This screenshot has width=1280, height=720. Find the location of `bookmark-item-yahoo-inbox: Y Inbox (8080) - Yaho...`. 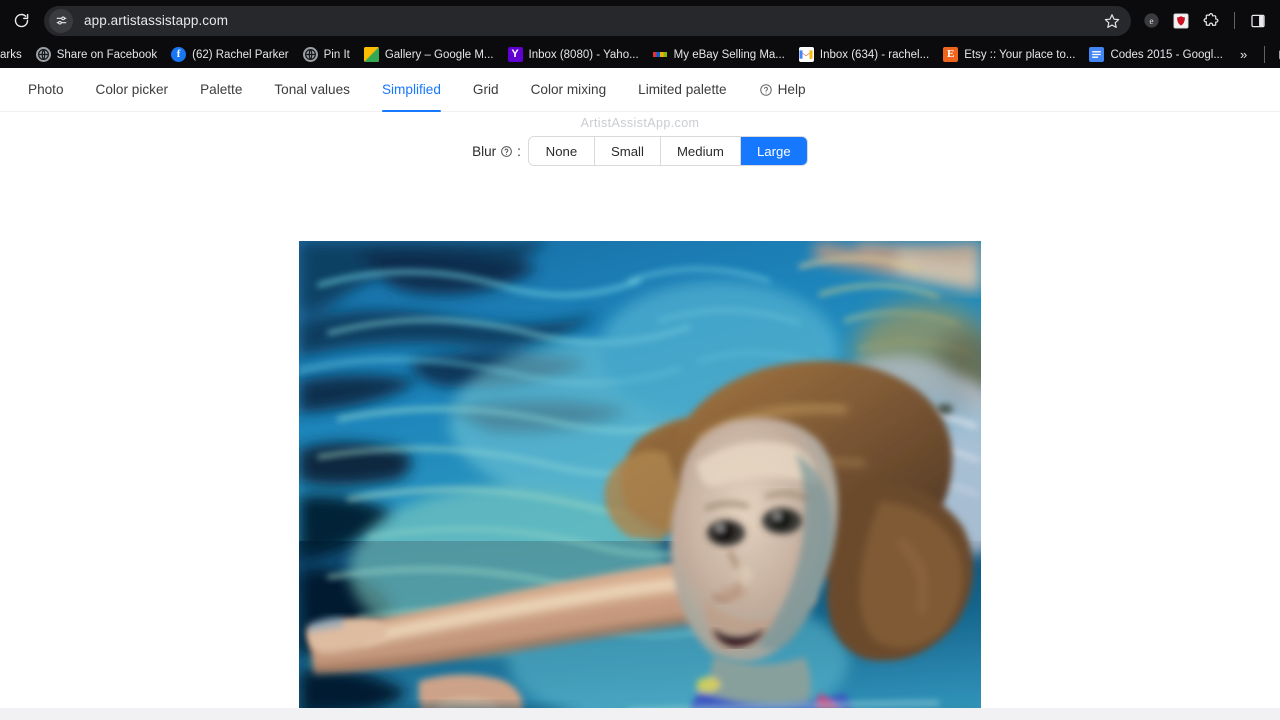

bookmark-item-yahoo-inbox: Y Inbox (8080) - Yaho... is located at coordinates (573, 54).